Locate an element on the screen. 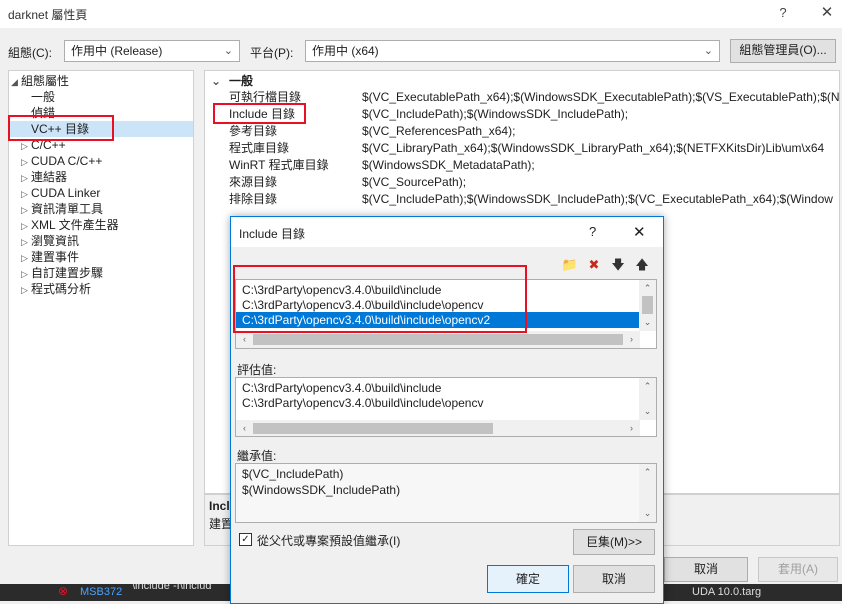 The height and width of the screenshot is (604, 842). tree-item-label: 自訂建置步驟 is located at coordinates (67, 273).